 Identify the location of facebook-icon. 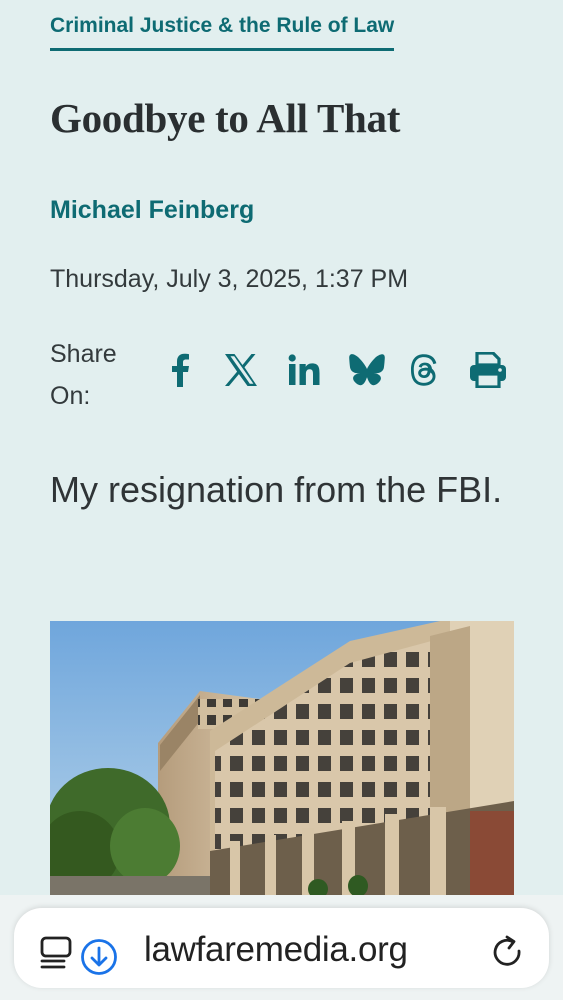
(180, 370).